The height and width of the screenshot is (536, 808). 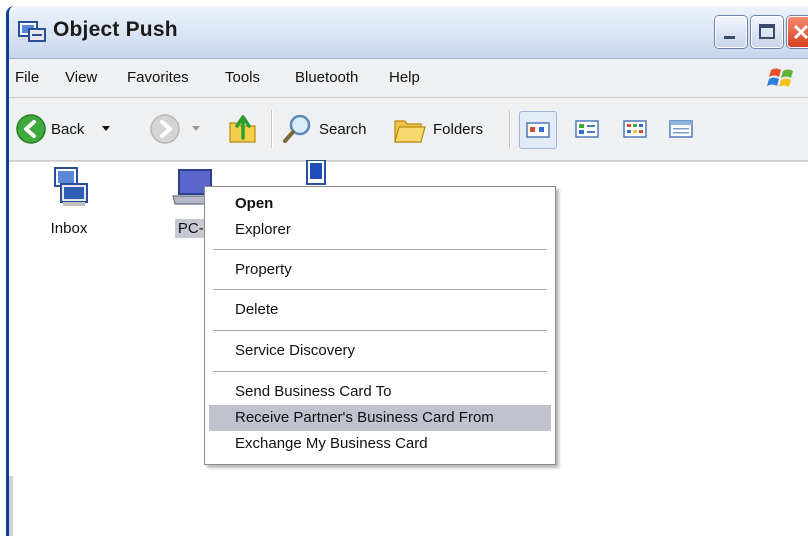 What do you see at coordinates (380, 204) in the screenshot?
I see `menu-open: Open` at bounding box center [380, 204].